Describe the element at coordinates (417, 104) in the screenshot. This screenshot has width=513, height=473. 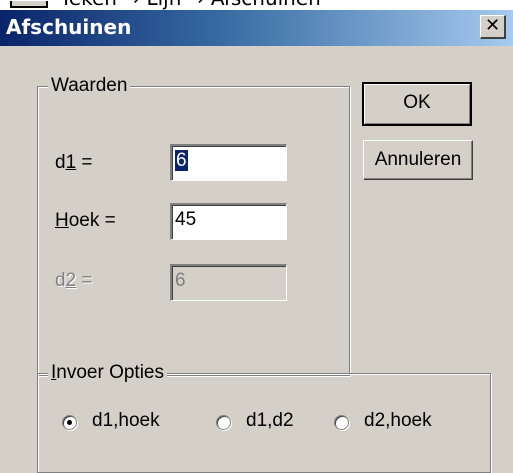
I see `ok-button: OK` at that location.